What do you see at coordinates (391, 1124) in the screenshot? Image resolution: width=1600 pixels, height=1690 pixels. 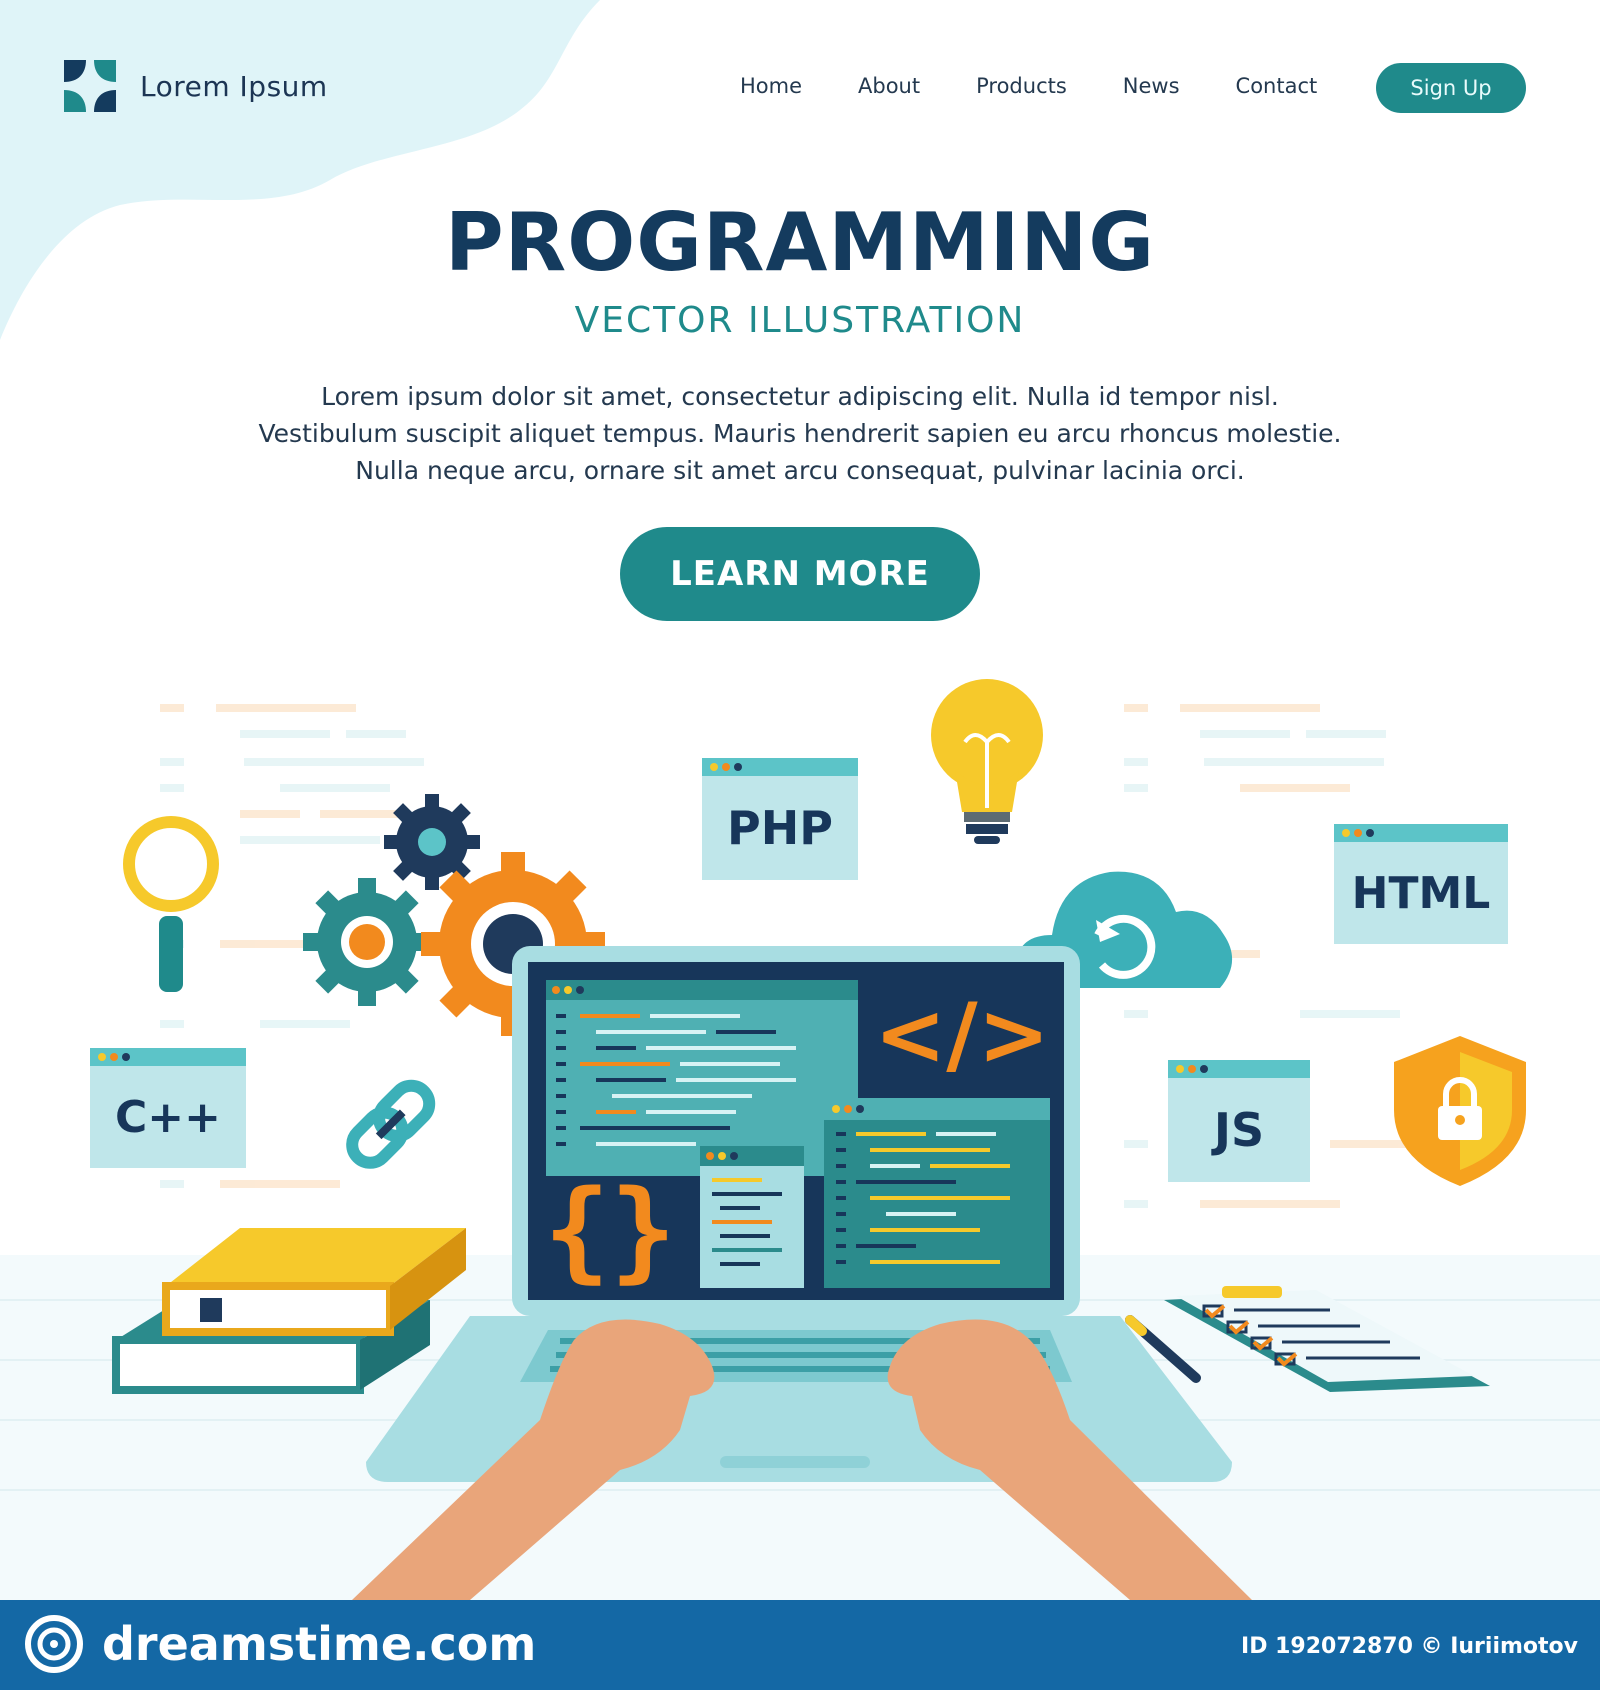 I see `chain-link-icon` at bounding box center [391, 1124].